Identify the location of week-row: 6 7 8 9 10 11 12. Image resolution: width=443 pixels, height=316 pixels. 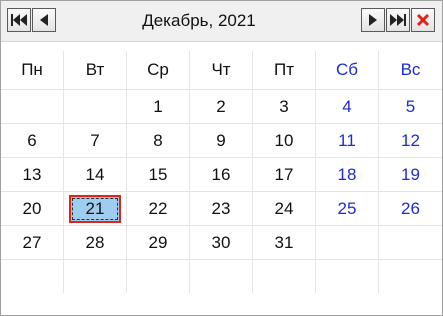
(221, 140).